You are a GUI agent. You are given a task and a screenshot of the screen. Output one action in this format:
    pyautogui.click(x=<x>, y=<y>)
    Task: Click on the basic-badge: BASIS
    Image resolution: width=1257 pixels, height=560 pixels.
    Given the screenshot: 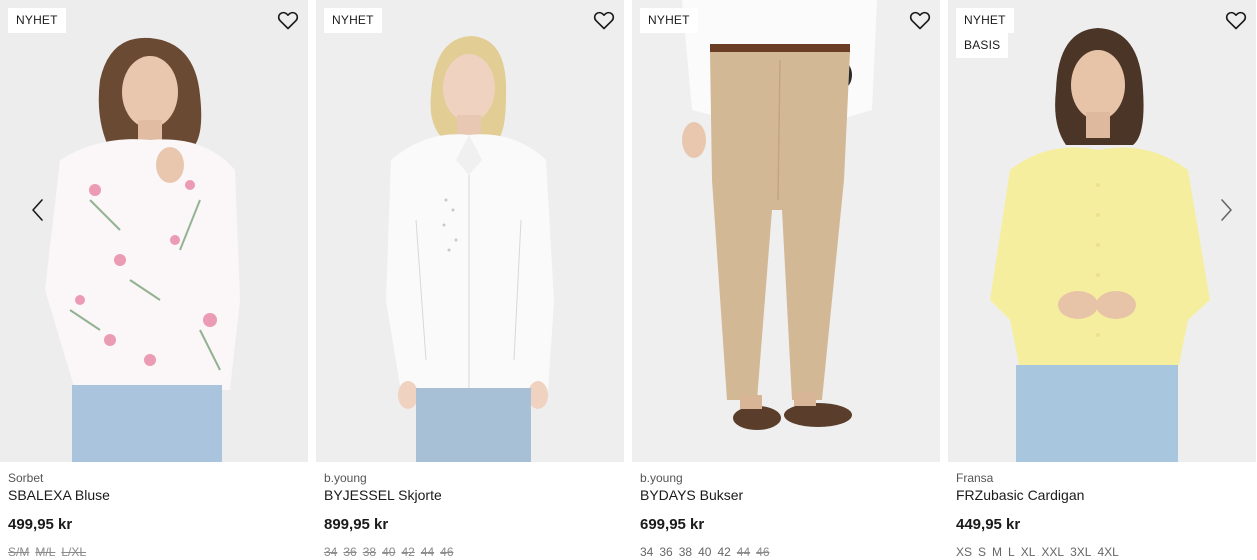 What is the action you would take?
    pyautogui.click(x=982, y=45)
    